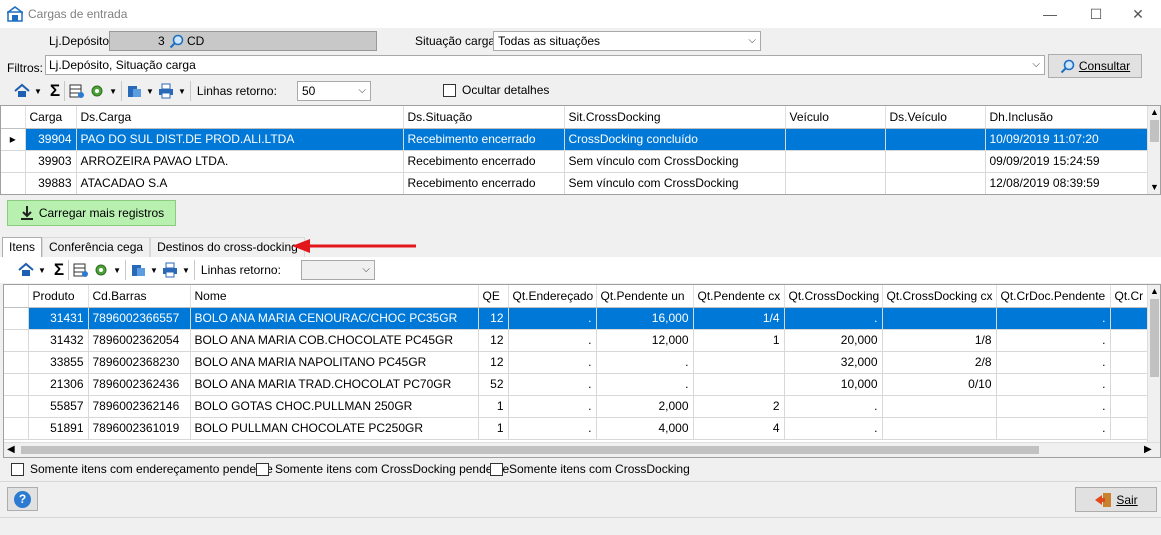  Describe the element at coordinates (51, 183) in the screenshot. I see `table-cell: 39883` at that location.